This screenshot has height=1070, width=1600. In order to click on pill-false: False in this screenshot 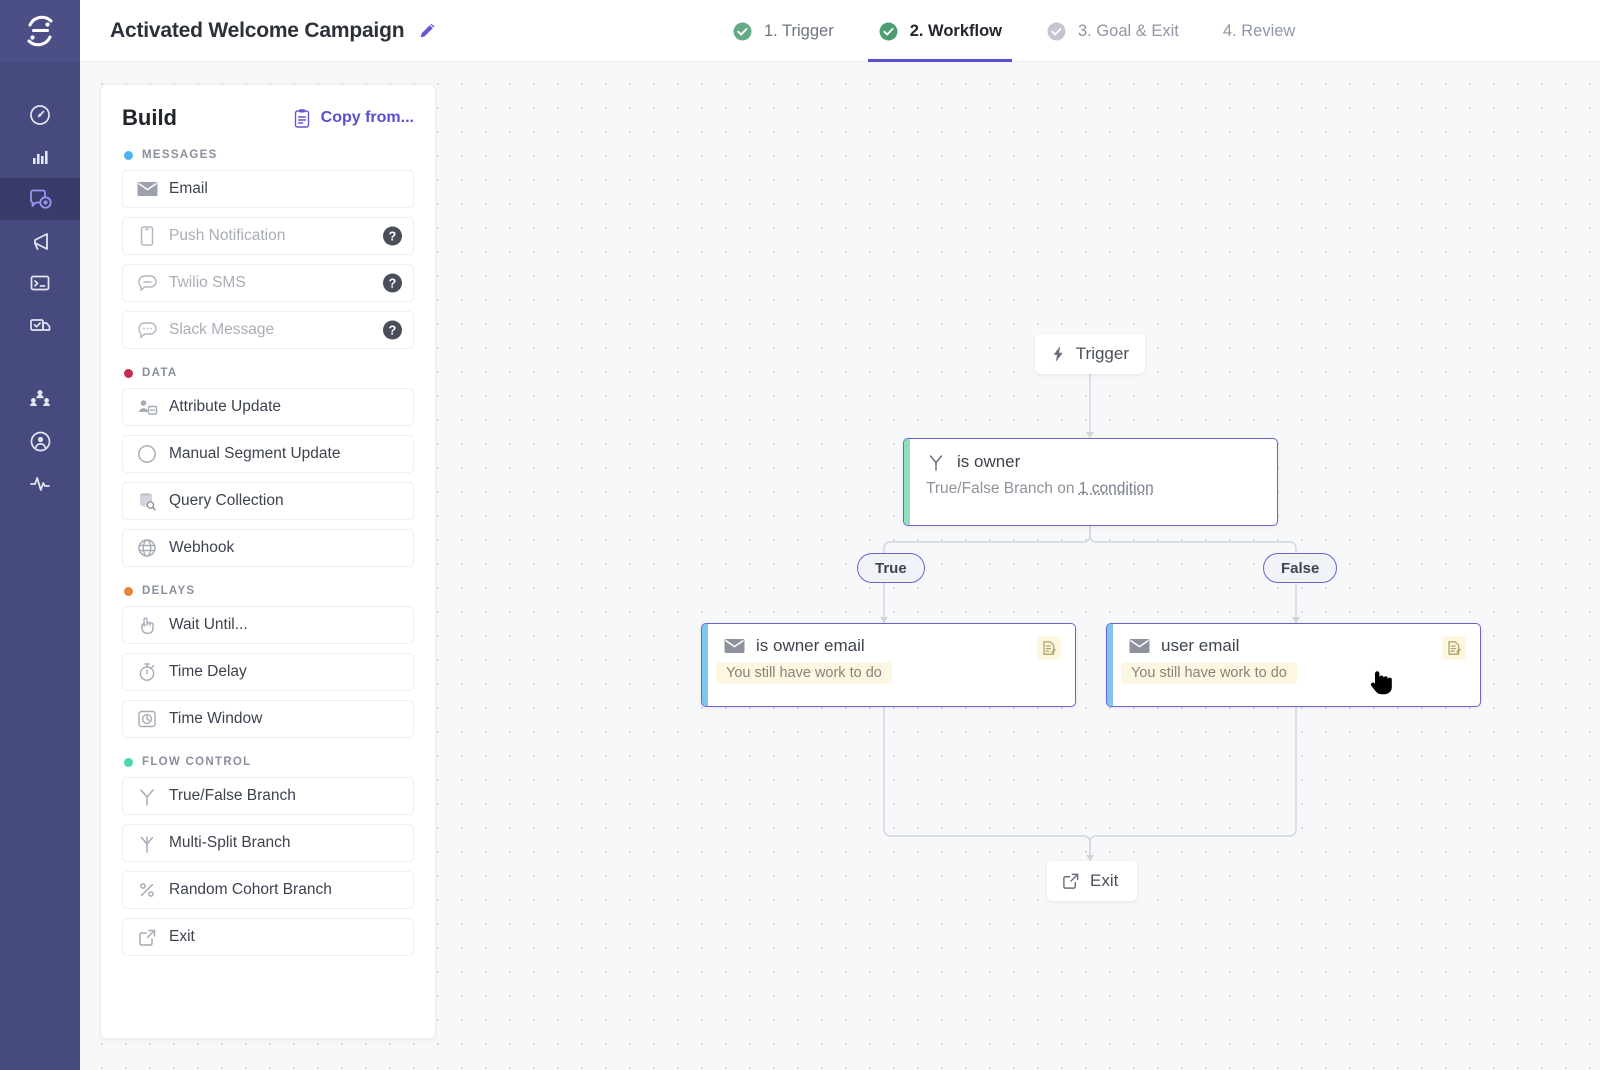, I will do `click(1300, 568)`.